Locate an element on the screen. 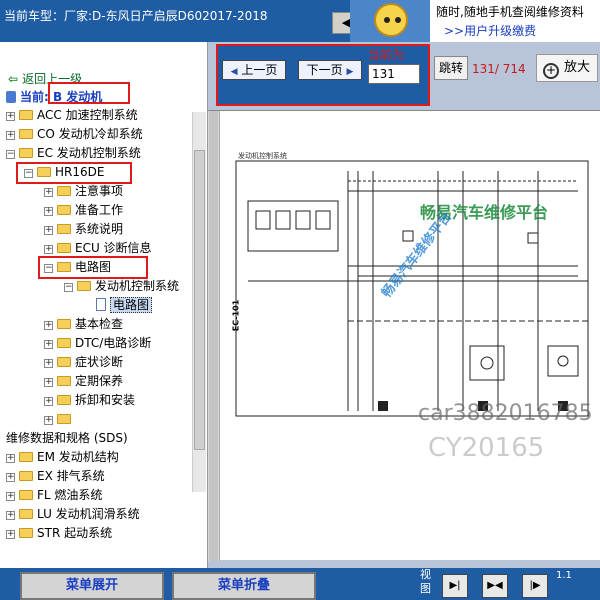  tree-item: + 注意事项 is located at coordinates (83, 191).